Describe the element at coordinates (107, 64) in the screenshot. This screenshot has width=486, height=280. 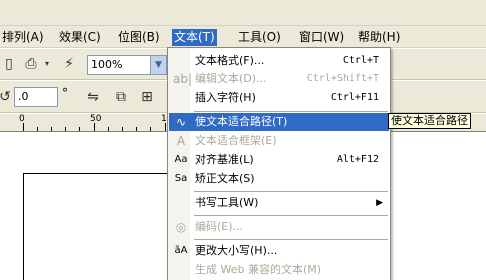
I see `zoom-value: 100%` at that location.